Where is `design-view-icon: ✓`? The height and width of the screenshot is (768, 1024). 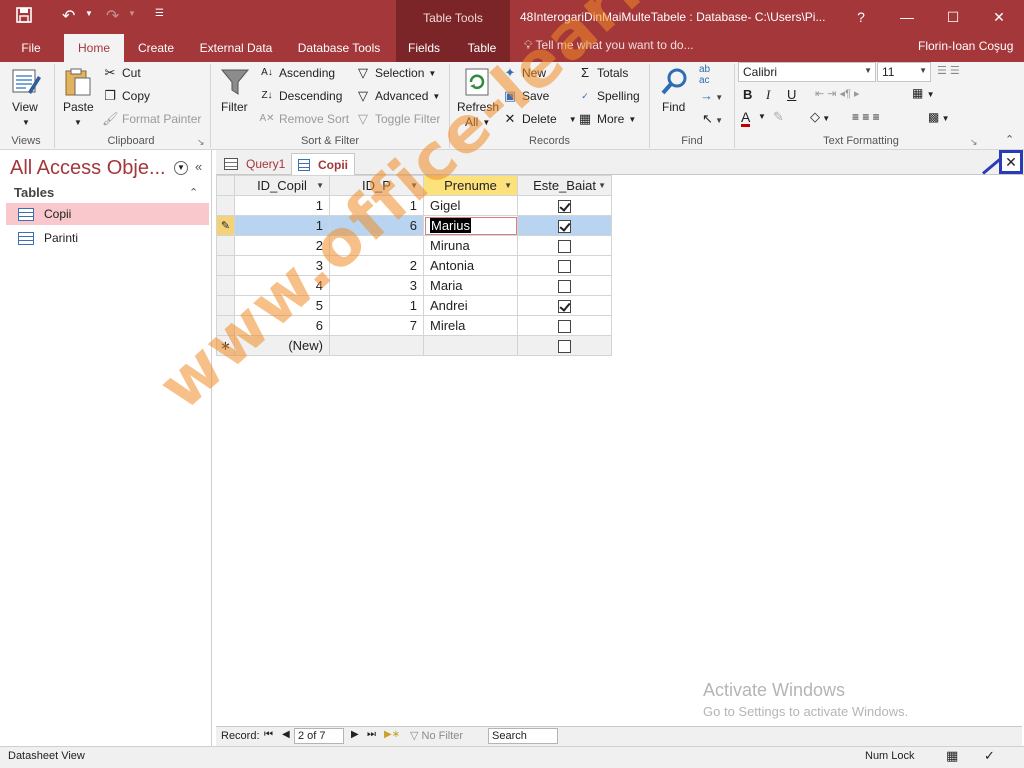 design-view-icon: ✓ is located at coordinates (989, 756).